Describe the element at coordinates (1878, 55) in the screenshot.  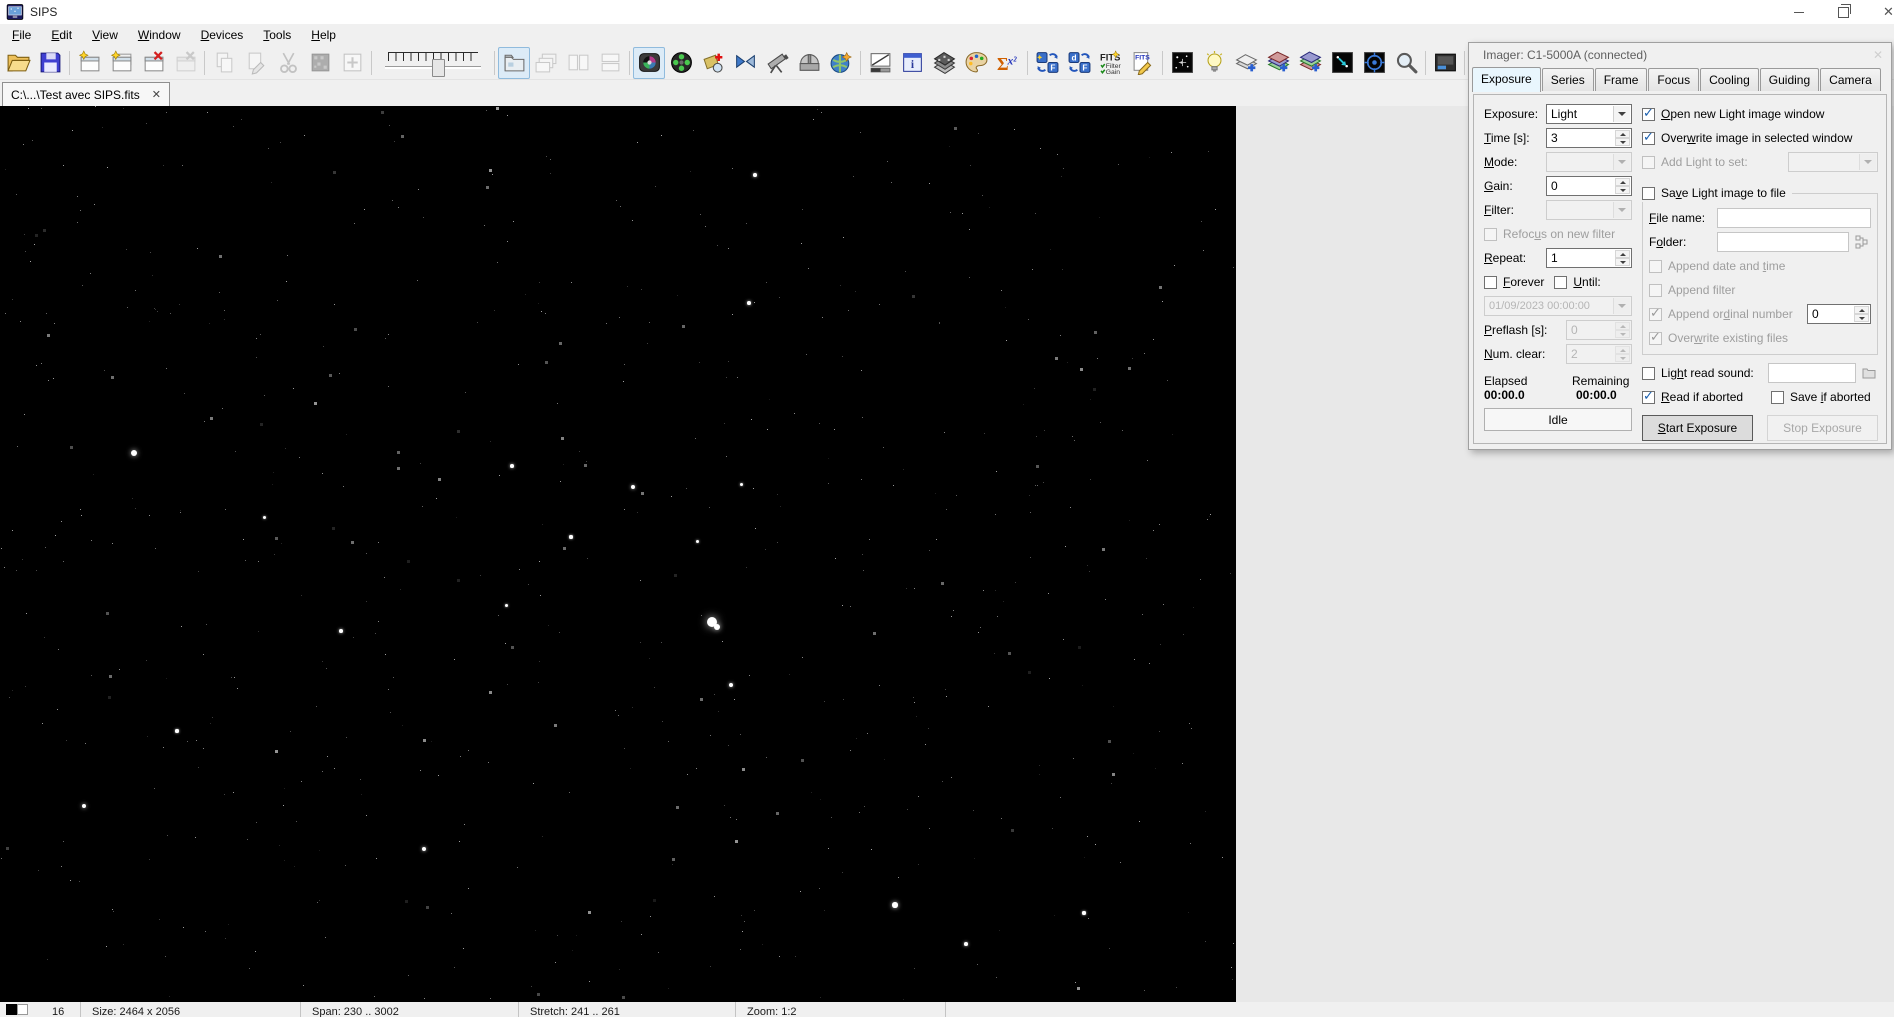
I see `imager-close-icon: ✕` at that location.